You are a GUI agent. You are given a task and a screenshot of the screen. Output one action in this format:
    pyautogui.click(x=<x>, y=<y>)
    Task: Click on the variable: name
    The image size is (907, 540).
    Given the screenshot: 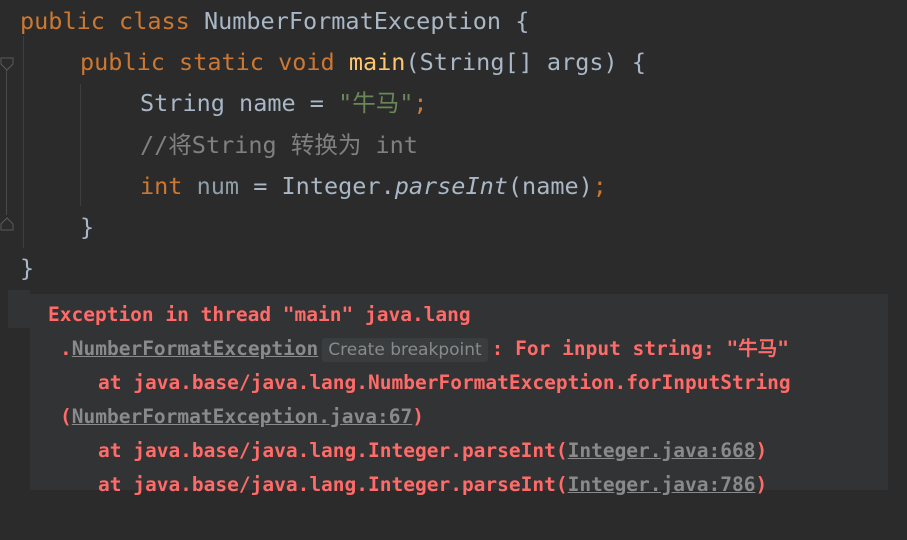 What is the action you would take?
    pyautogui.click(x=267, y=103)
    